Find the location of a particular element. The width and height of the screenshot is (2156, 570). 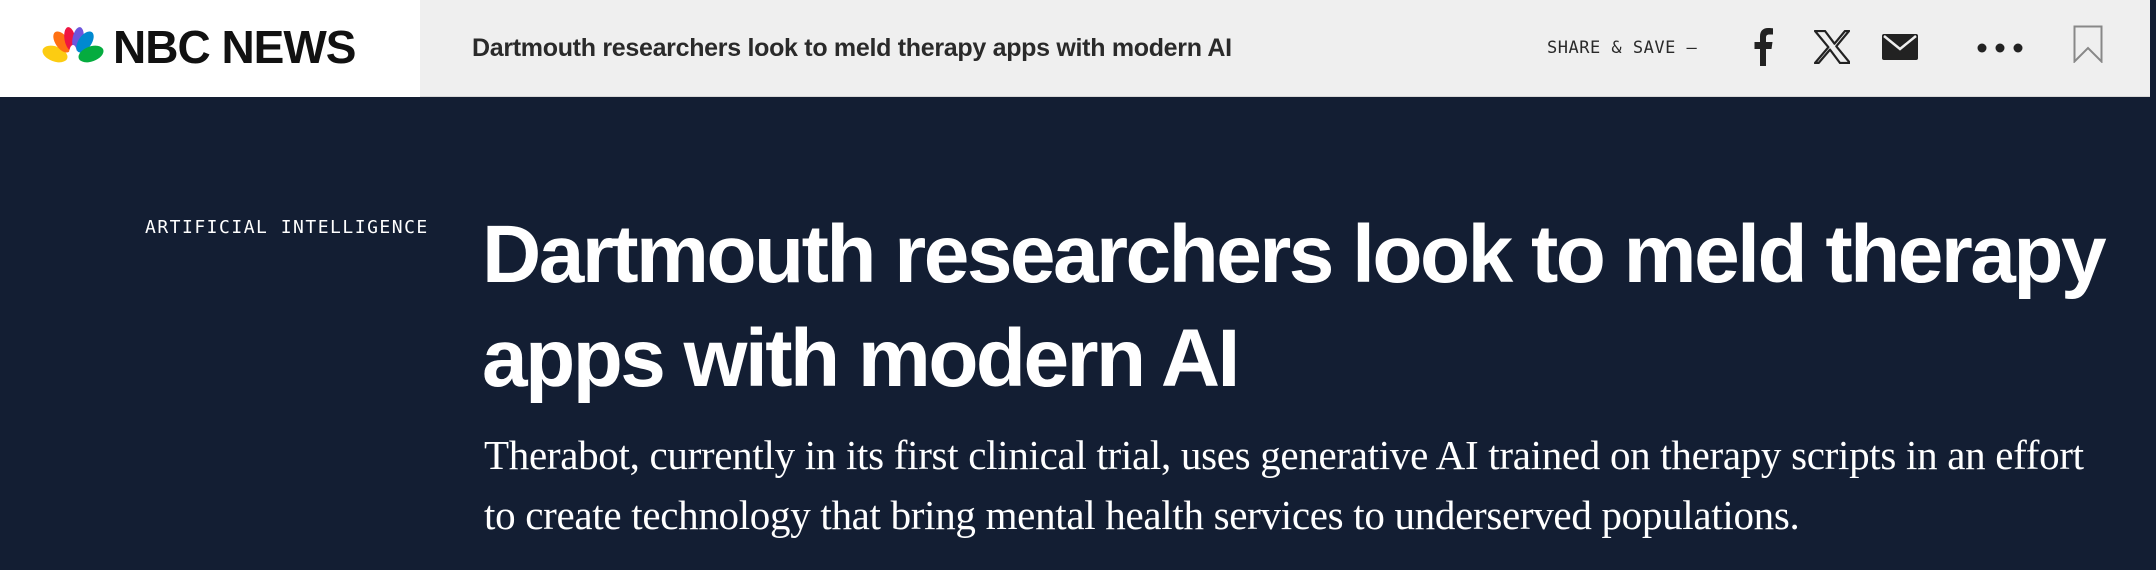

nbc-peacock-icon is located at coordinates (73, 45).